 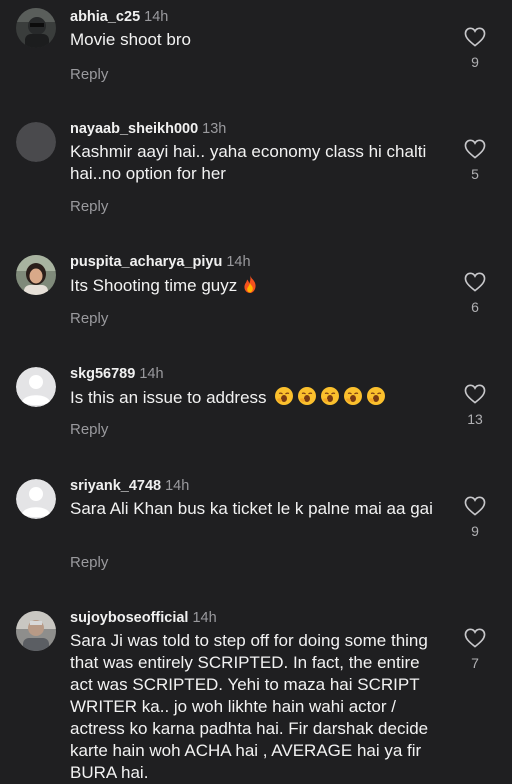 I want to click on comment-meta: sriyank_4748 14h, so click(x=129, y=486).